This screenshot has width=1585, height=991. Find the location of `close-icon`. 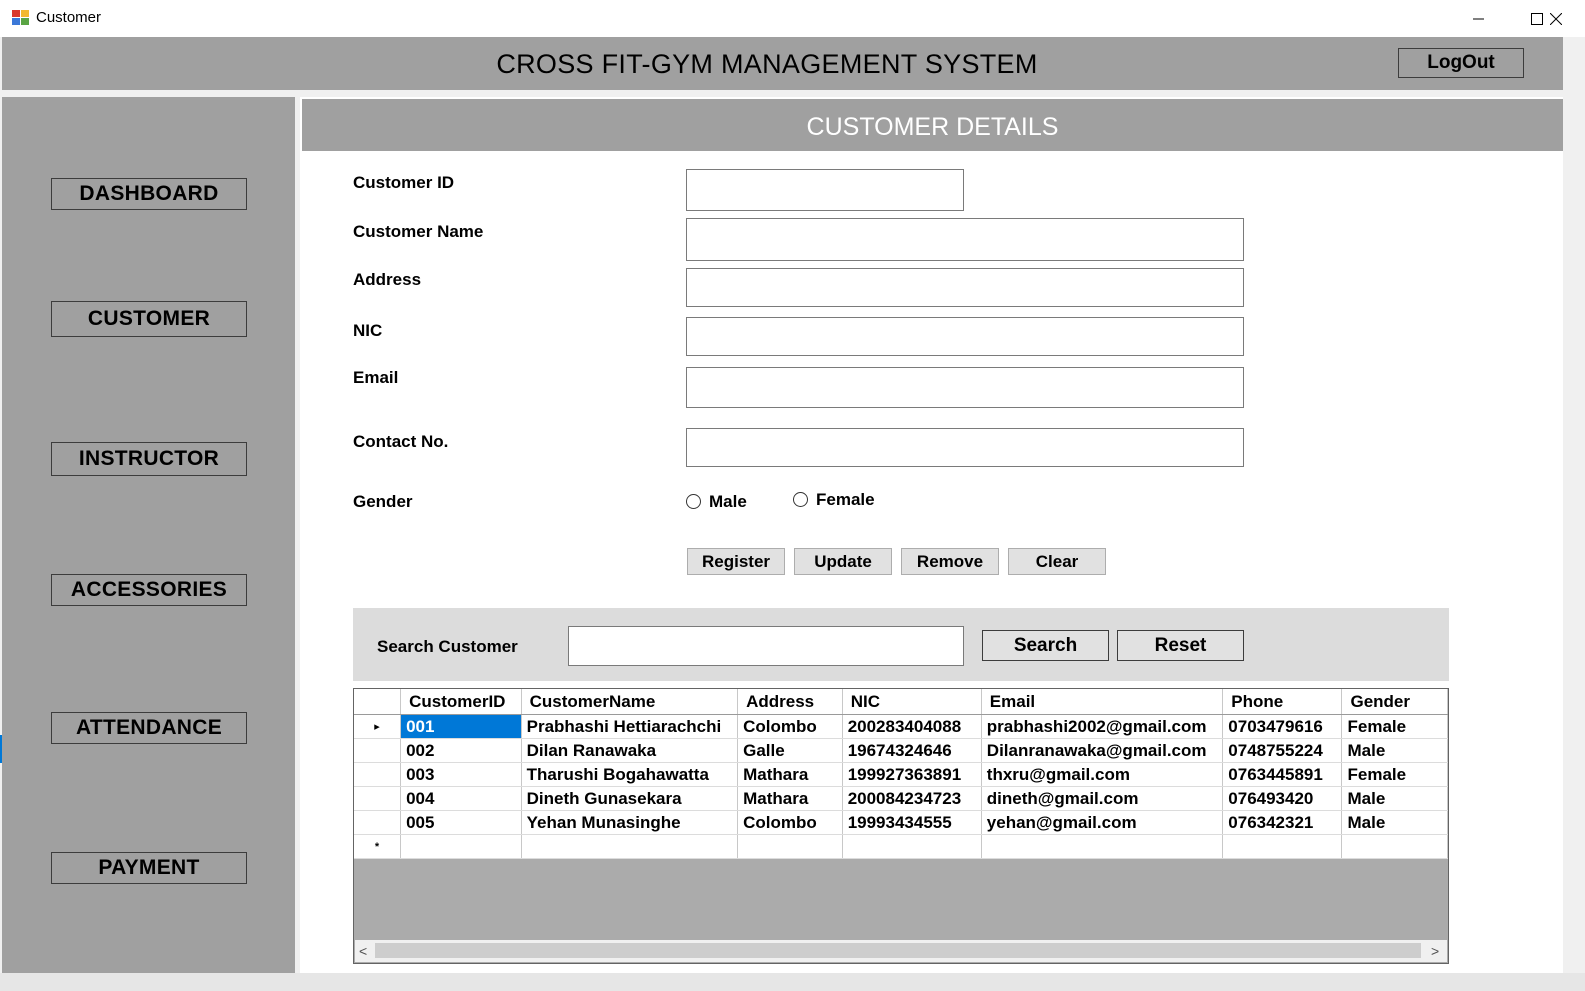

close-icon is located at coordinates (1556, 18).